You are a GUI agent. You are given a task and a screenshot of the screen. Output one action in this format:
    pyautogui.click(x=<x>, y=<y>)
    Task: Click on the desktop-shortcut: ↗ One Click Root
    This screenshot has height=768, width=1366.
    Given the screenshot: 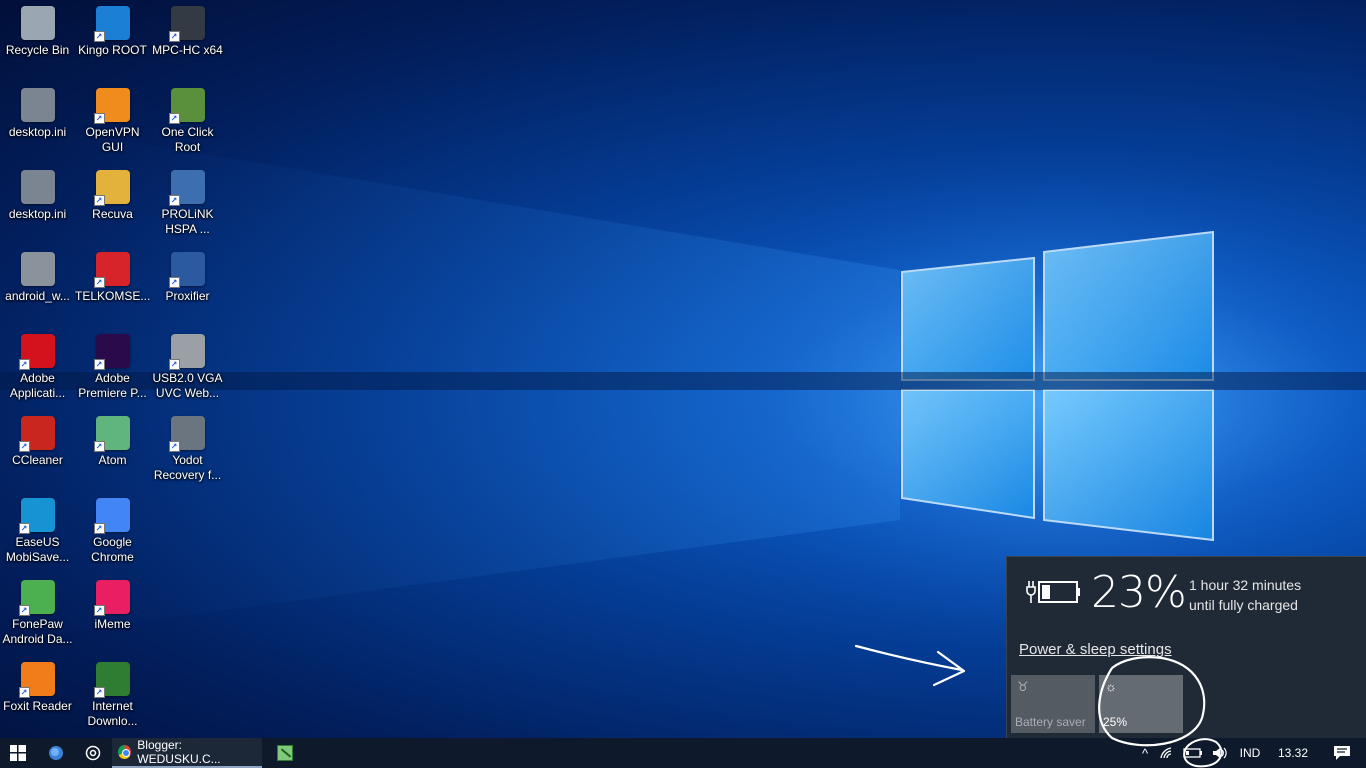 What is the action you would take?
    pyautogui.click(x=187, y=123)
    